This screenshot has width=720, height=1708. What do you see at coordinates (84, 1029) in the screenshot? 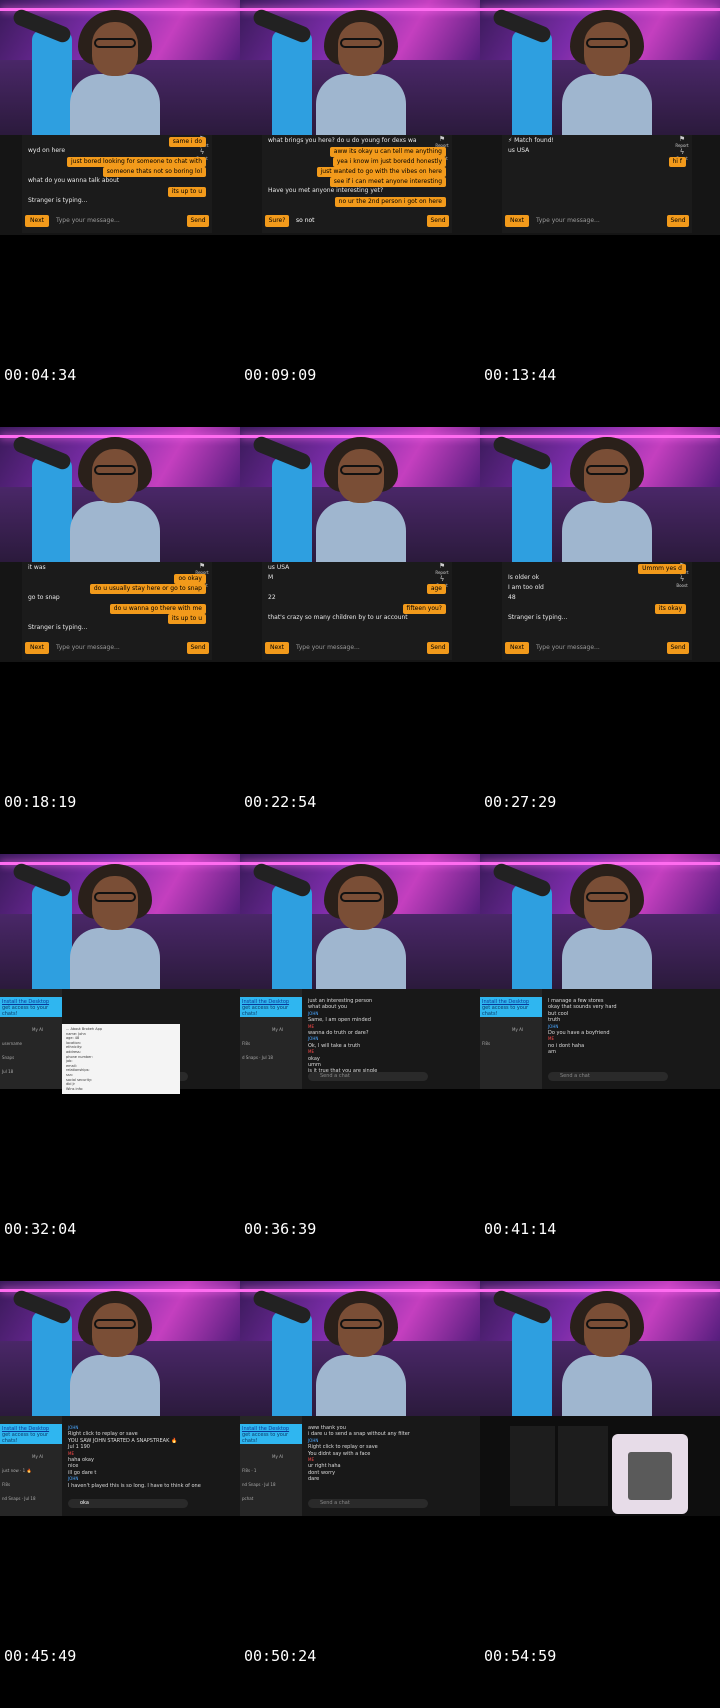
I see `doc-line: ... About Brokeh App` at bounding box center [84, 1029].